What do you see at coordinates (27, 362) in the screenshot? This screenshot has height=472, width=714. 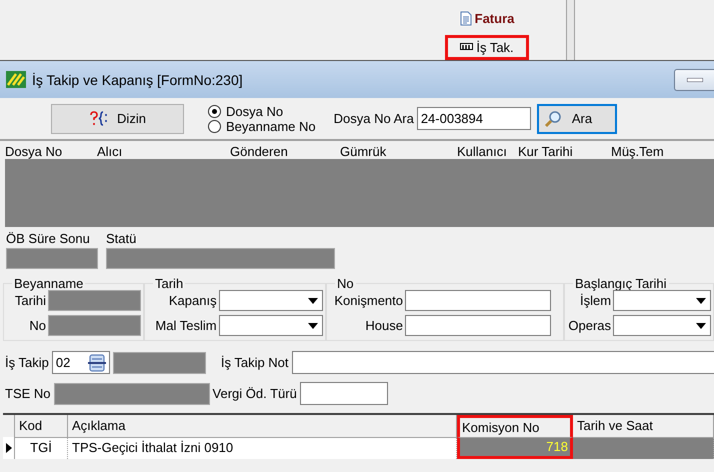 I see `field-label: İş Takip` at bounding box center [27, 362].